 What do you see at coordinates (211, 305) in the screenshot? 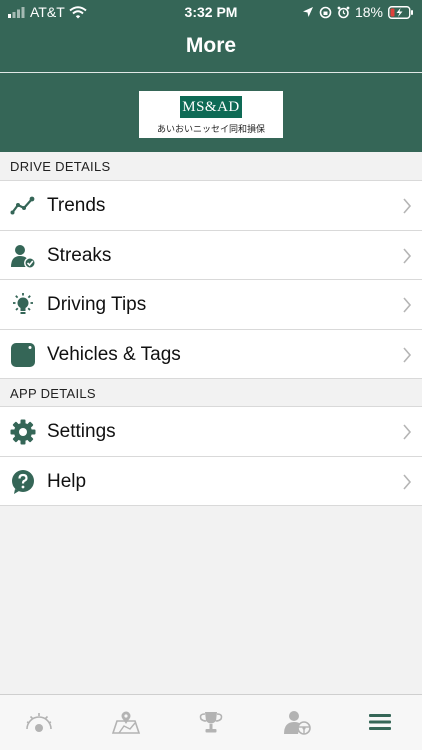
I see `menu-item-driving-tips: Driving Tips` at bounding box center [211, 305].